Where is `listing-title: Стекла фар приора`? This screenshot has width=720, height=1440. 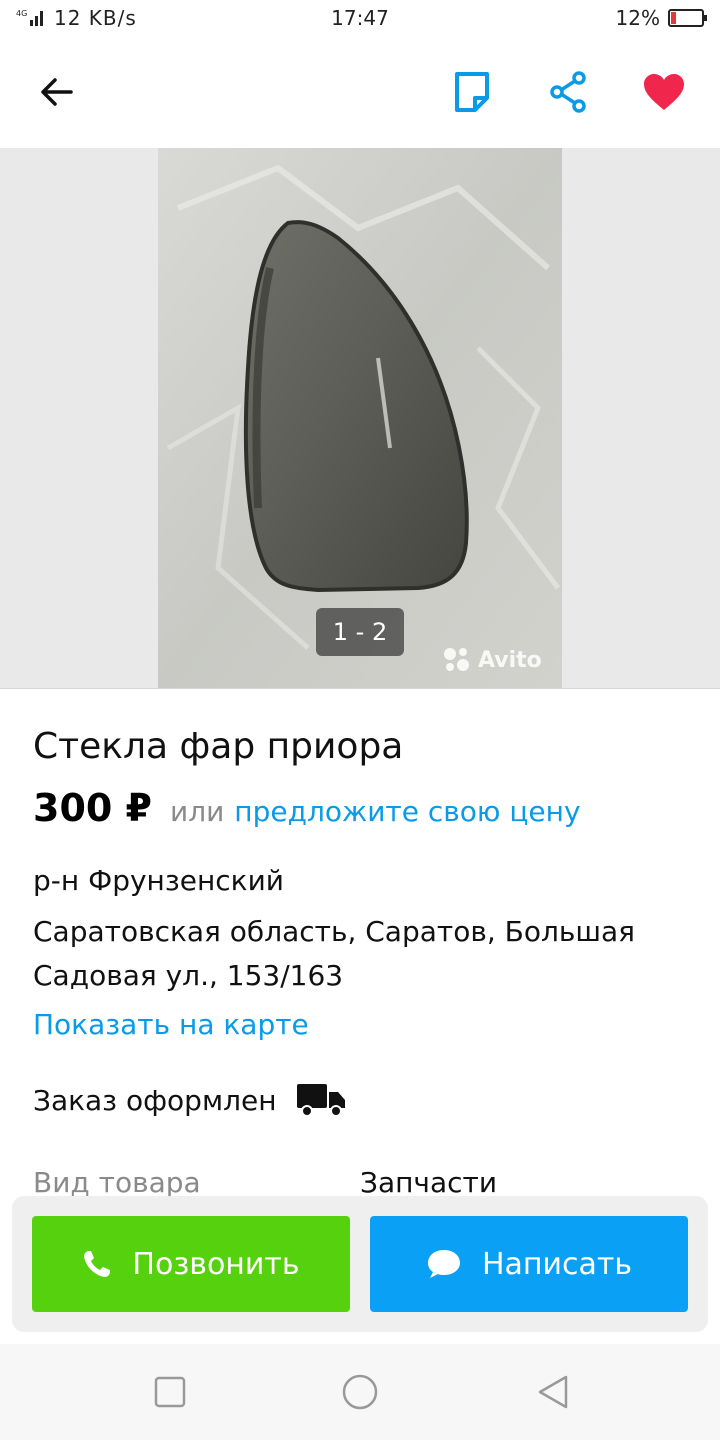 listing-title: Стекла фар приора is located at coordinates (218, 746).